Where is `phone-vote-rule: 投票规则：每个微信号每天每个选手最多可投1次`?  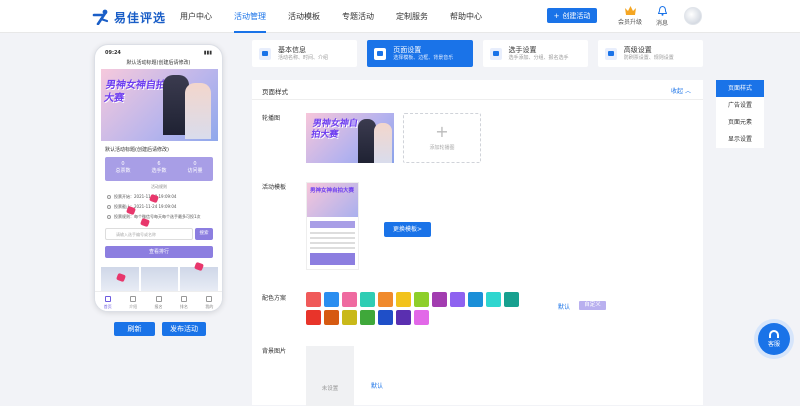
phone-vote-rule: 投票规则：每个微信号每天每个选手最多可投1次 is located at coordinates (154, 217).